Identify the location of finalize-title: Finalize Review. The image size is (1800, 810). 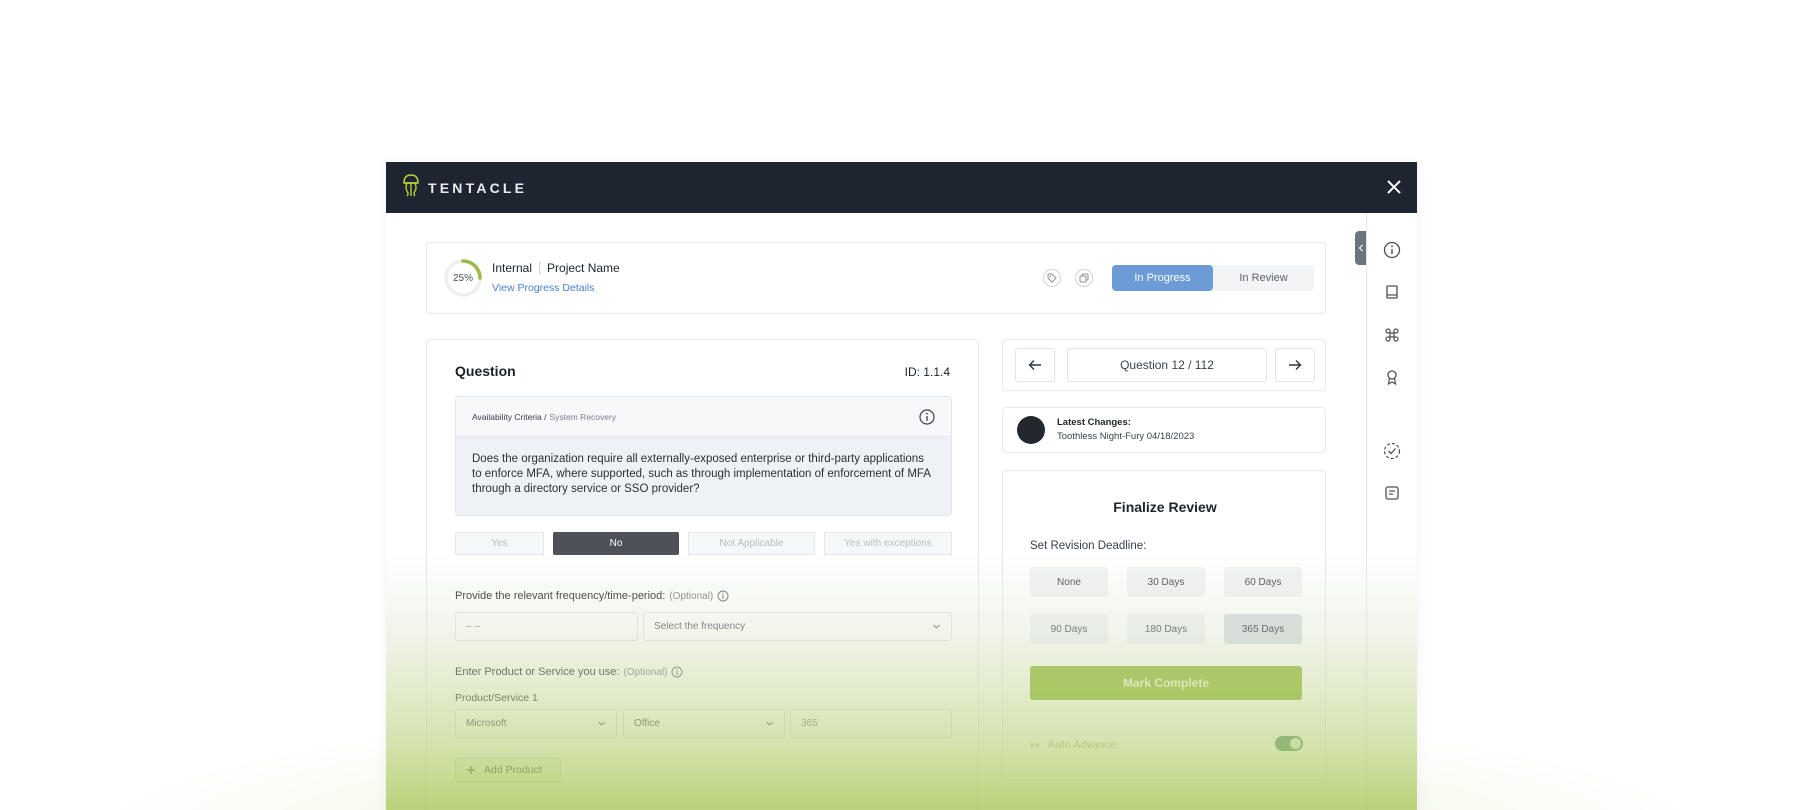
(1165, 507).